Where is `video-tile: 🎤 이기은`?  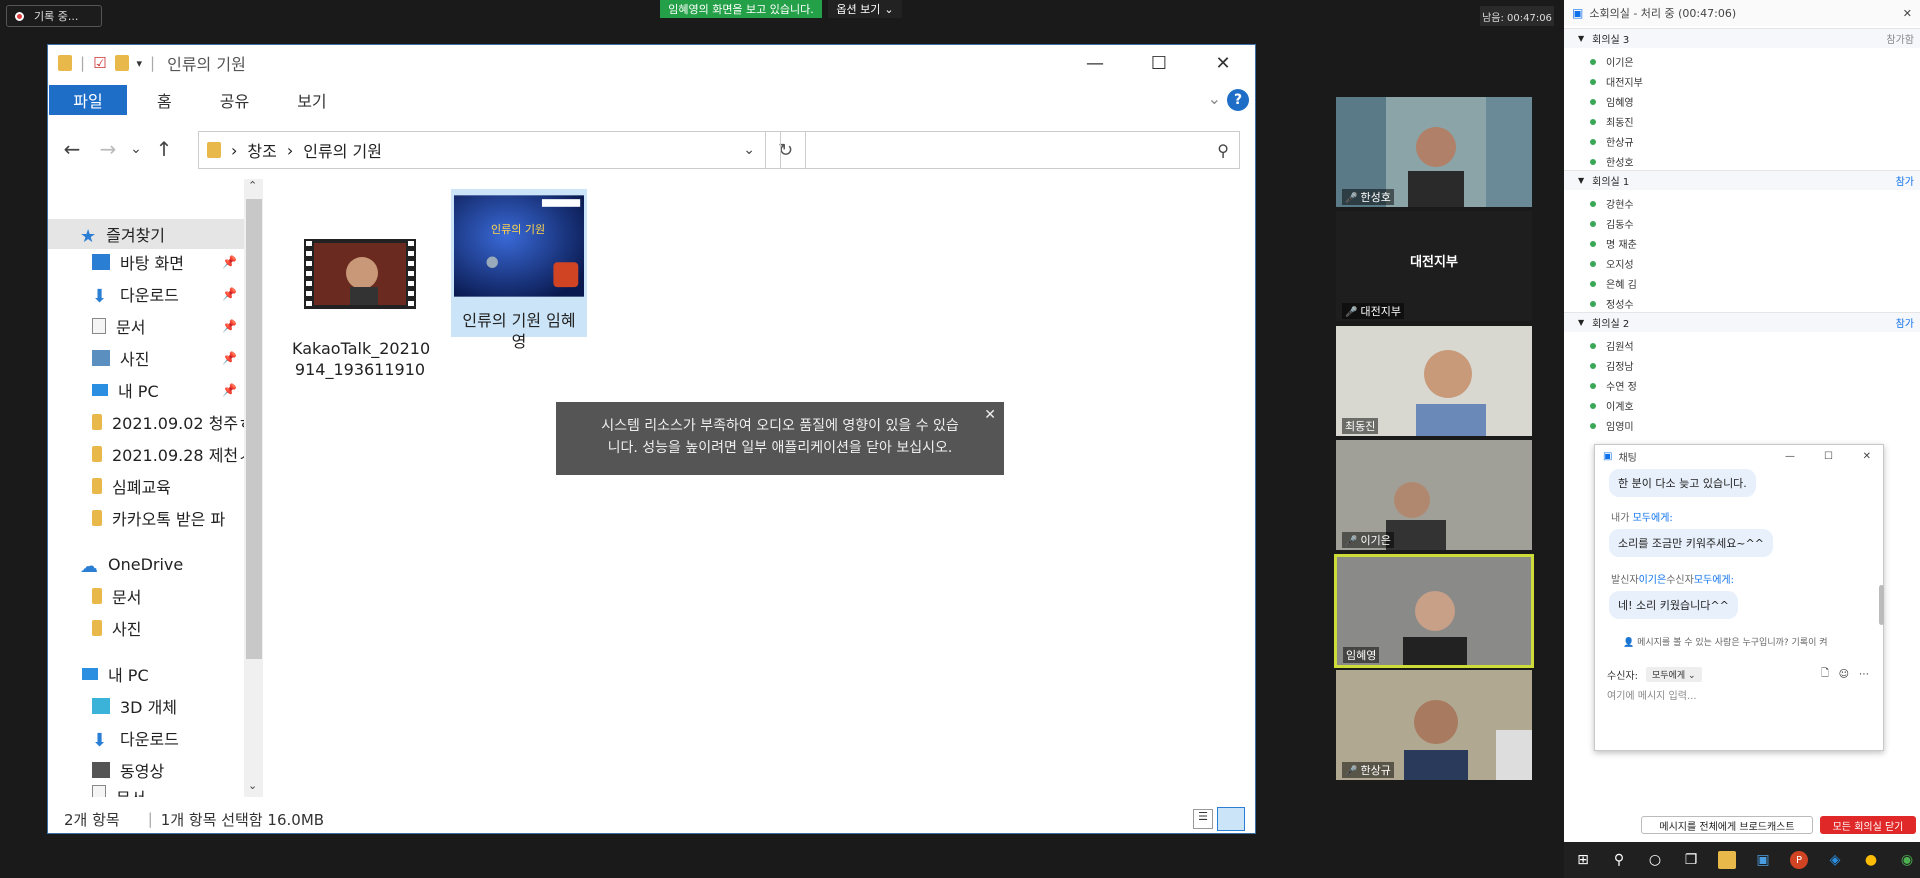 video-tile: 🎤 이기은 is located at coordinates (1434, 495).